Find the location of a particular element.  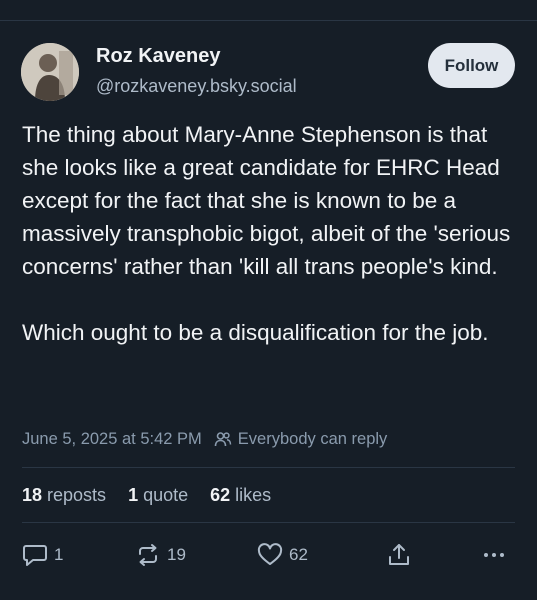

quotes-stat: 1 quote is located at coordinates (158, 495).